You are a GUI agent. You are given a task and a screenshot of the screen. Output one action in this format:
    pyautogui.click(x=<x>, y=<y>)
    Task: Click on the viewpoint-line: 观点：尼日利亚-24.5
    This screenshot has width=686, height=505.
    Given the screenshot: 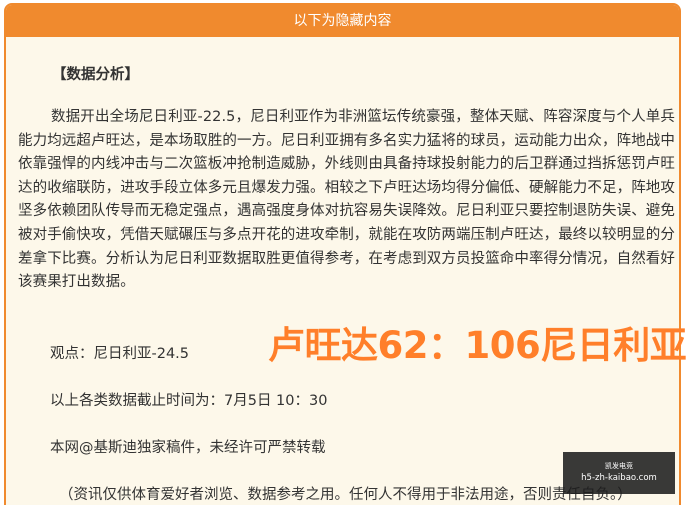 What is the action you would take?
    pyautogui.click(x=120, y=354)
    